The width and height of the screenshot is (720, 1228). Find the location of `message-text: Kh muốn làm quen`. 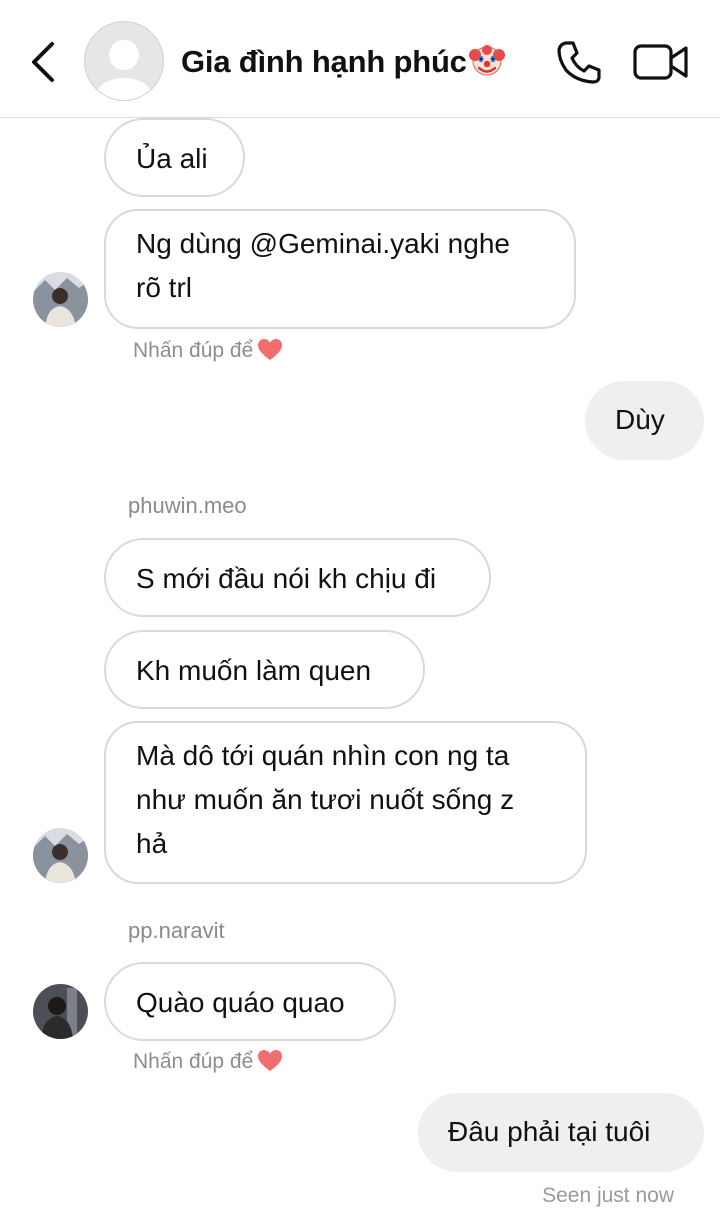

message-text: Kh muốn làm quen is located at coordinates (254, 670).